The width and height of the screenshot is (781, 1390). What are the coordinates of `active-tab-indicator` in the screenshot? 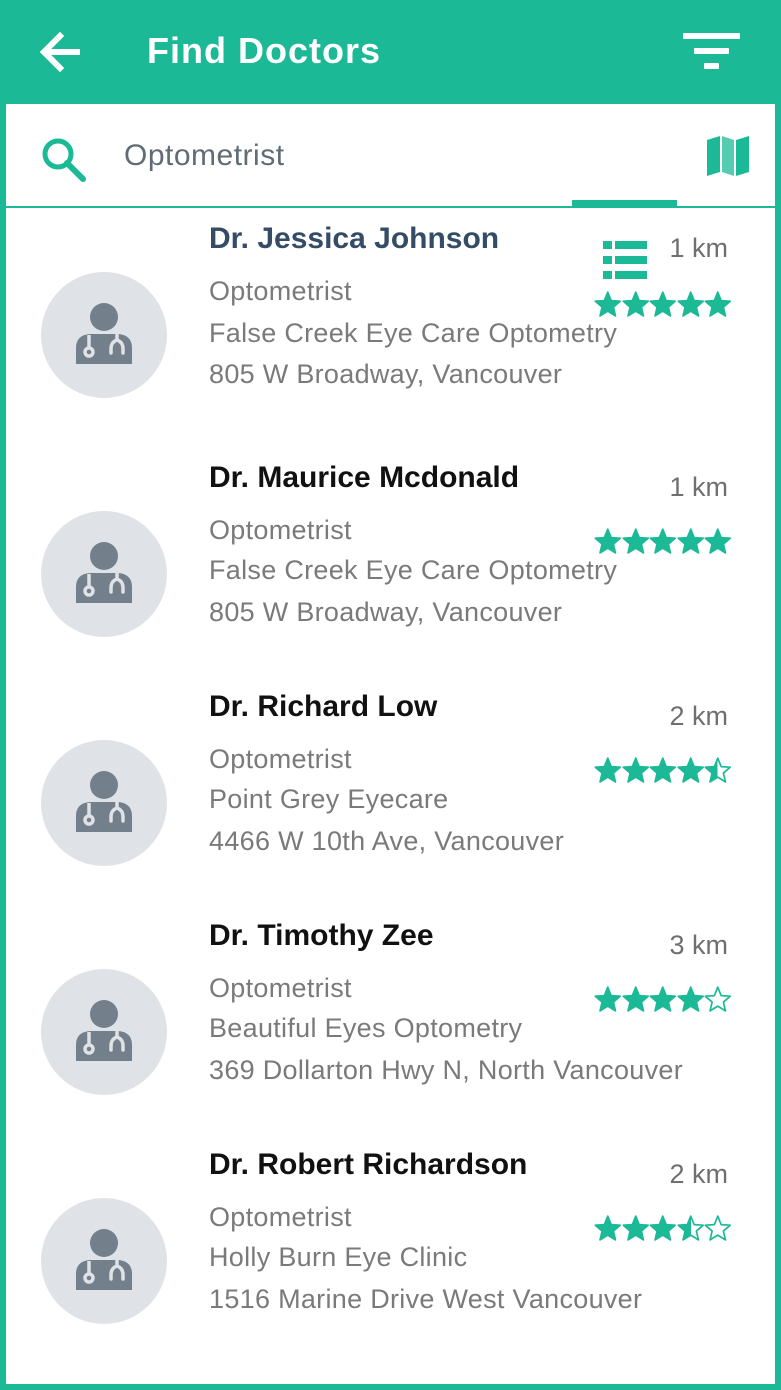 It's located at (624, 204).